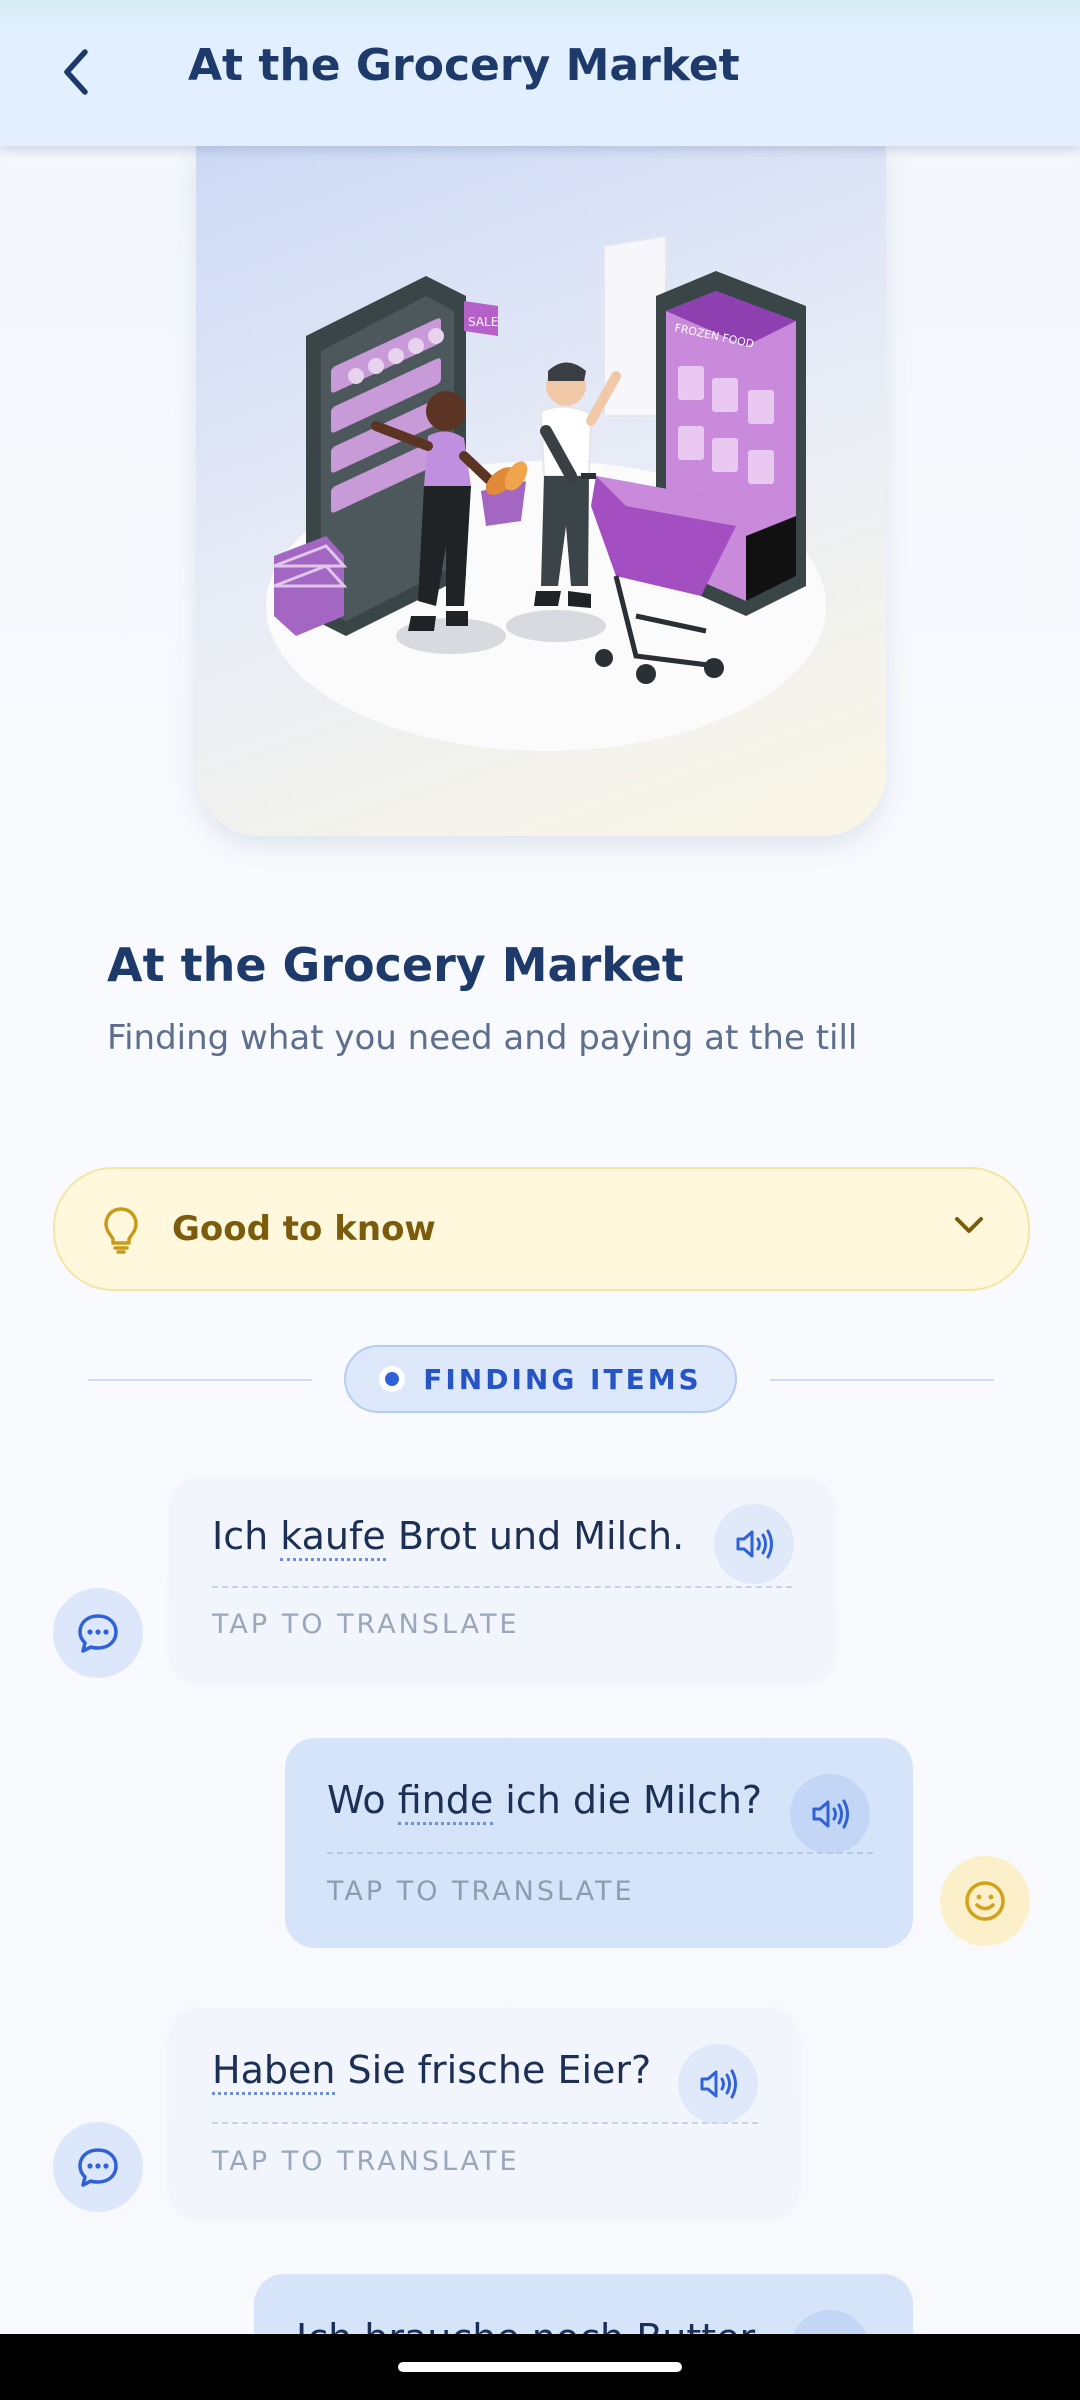 The image size is (1080, 2400). I want to click on page-title: At the Grocery Market, so click(464, 65).